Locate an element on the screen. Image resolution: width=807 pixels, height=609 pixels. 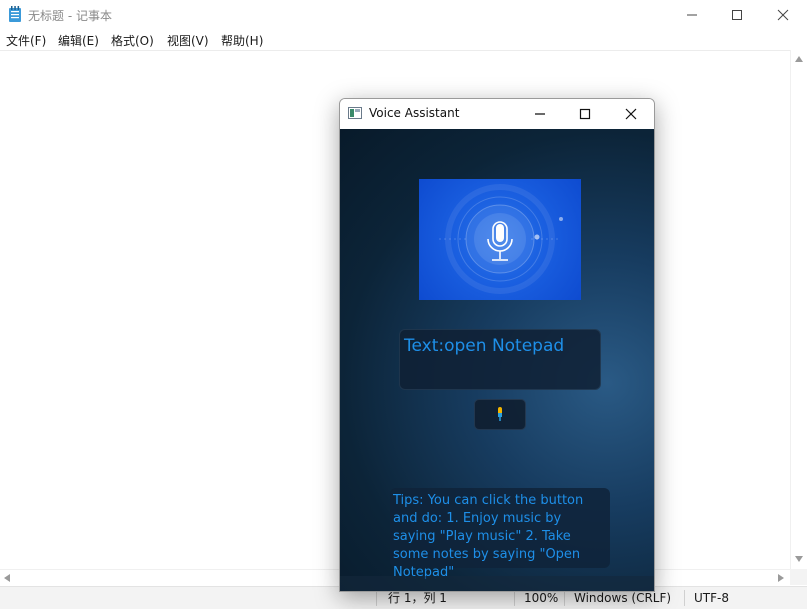
va-close-button is located at coordinates (631, 114).